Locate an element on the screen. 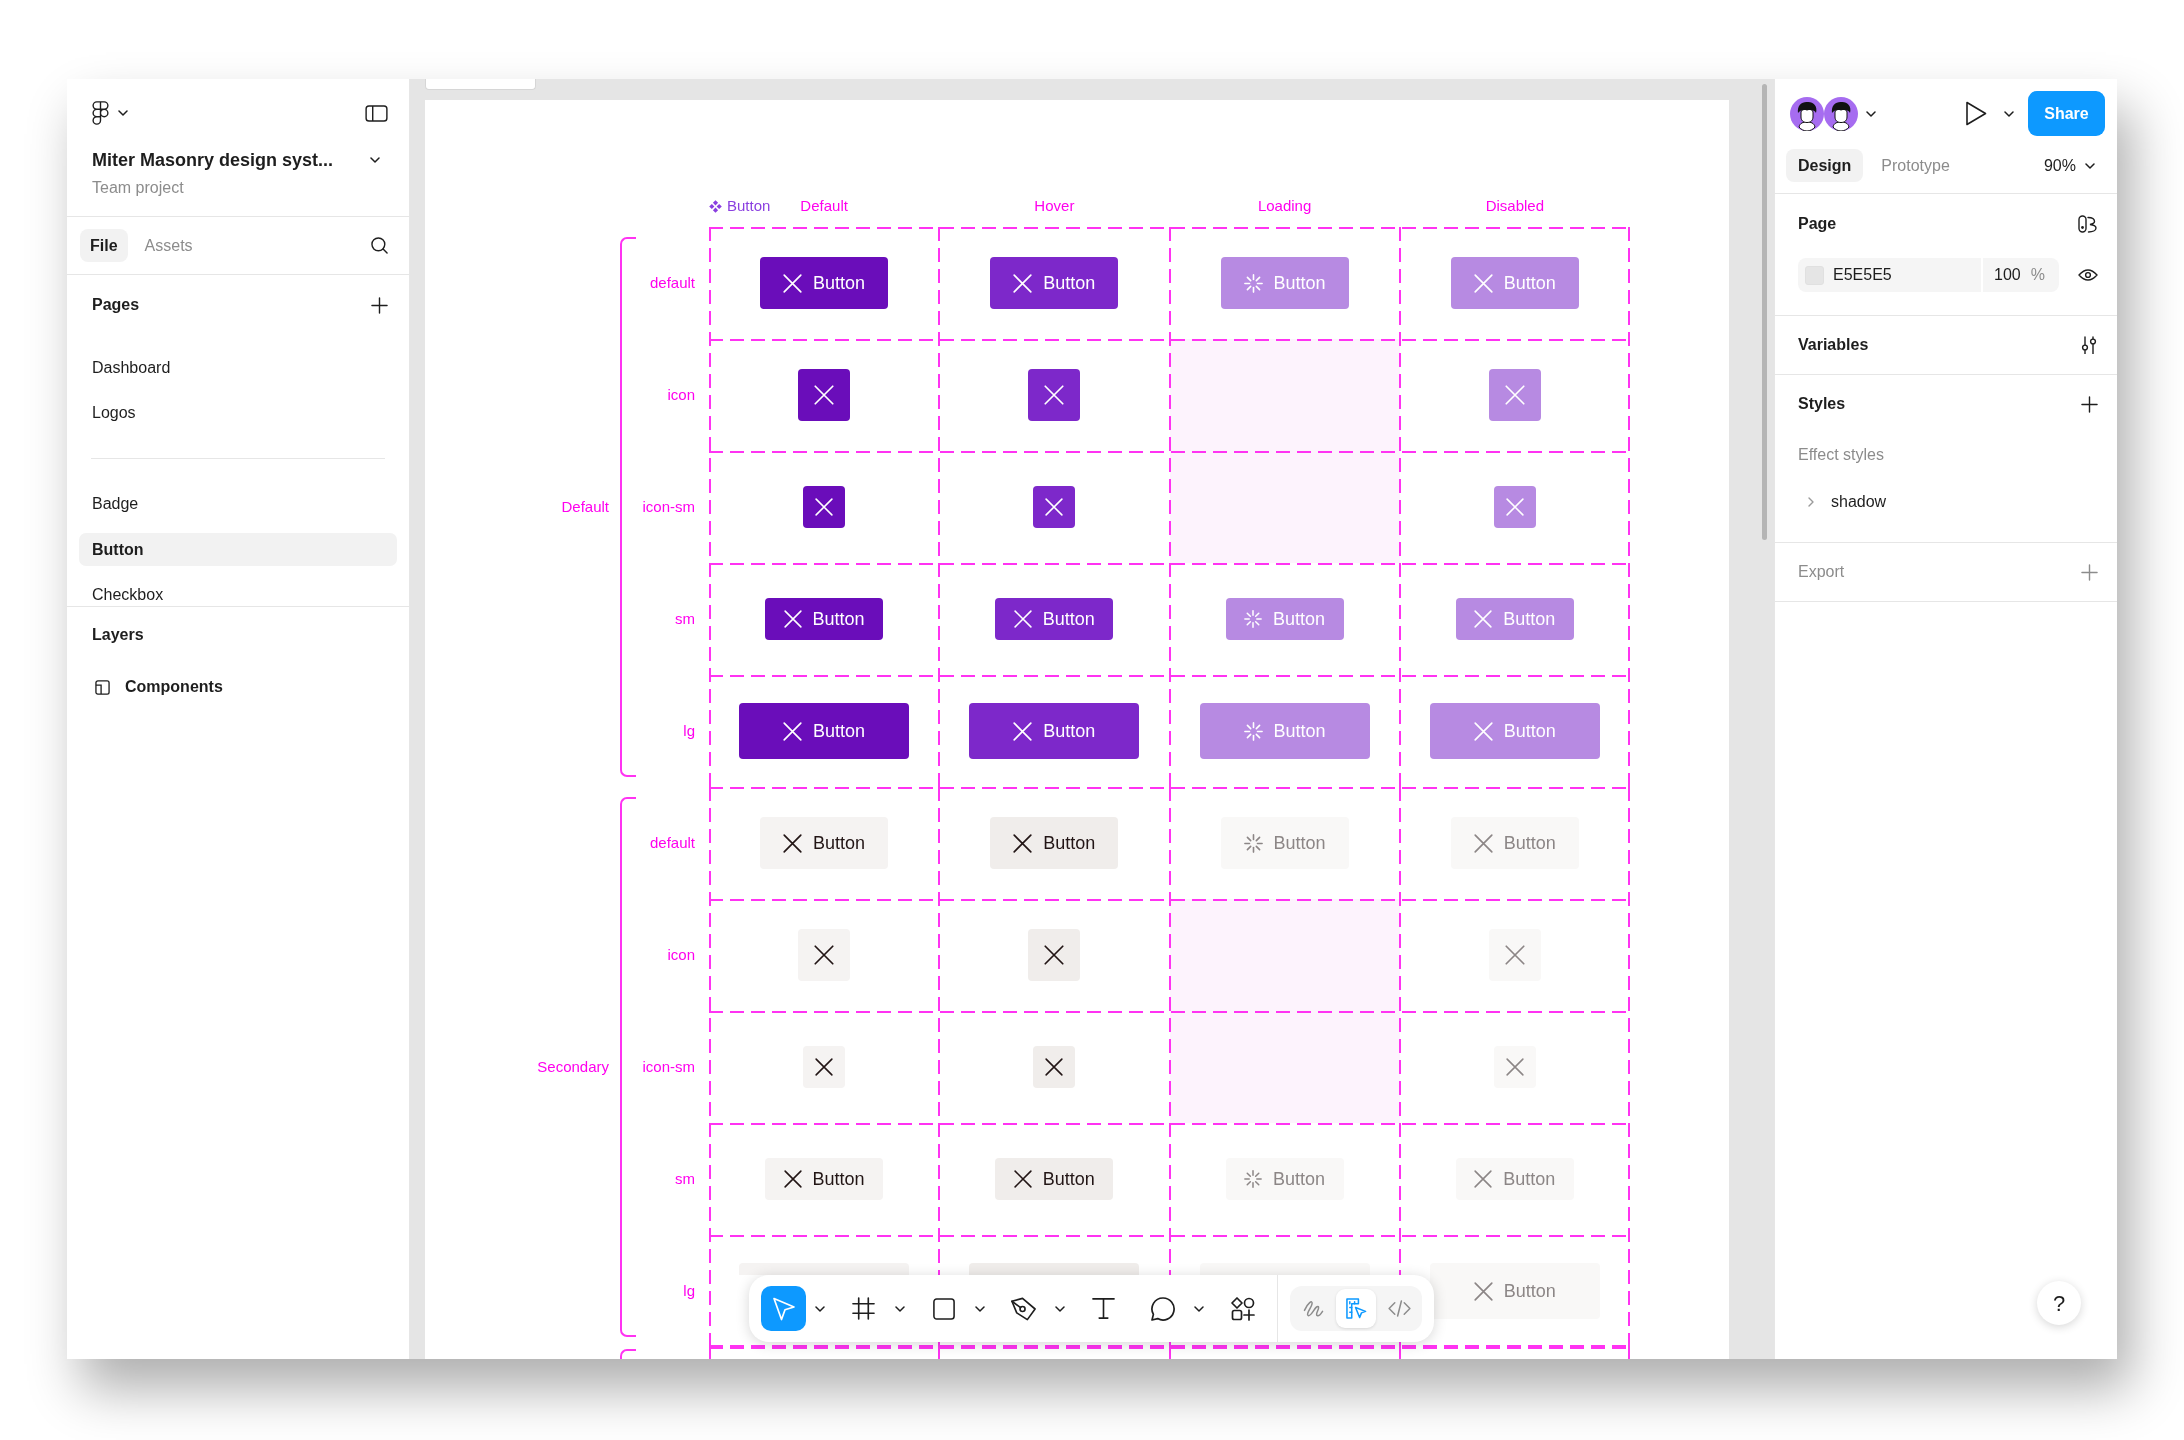 The height and width of the screenshot is (1440, 2184). page-item: Dashboard is located at coordinates (238, 368).